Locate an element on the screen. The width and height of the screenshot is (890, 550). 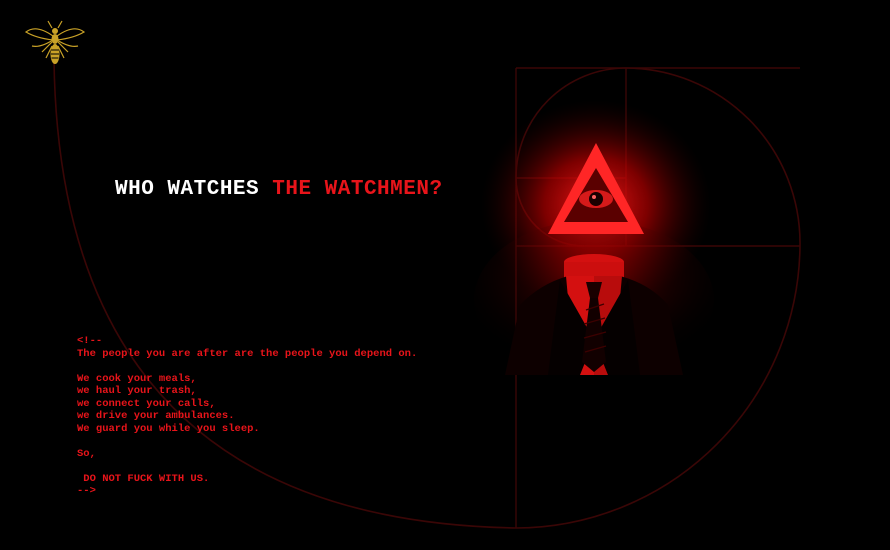
message-line: we haul your trash, is located at coordinates (137, 391).